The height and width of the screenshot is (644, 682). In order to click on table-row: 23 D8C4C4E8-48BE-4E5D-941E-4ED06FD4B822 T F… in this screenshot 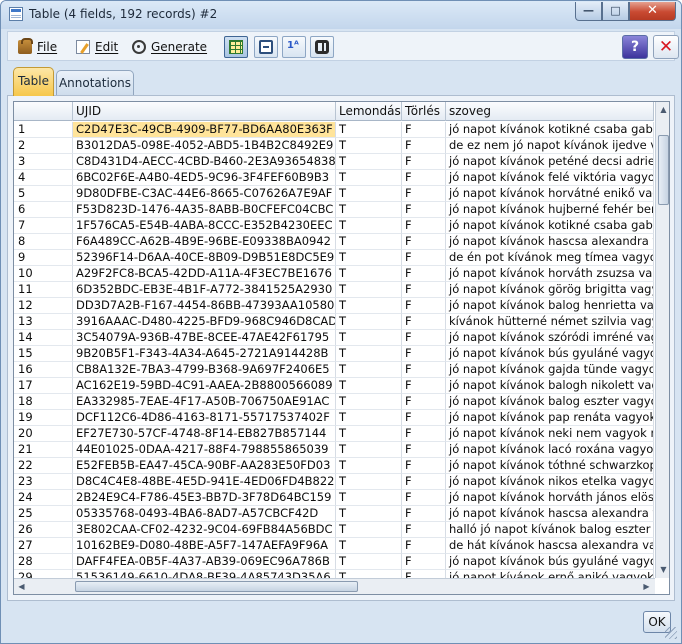, I will do `click(334, 482)`.